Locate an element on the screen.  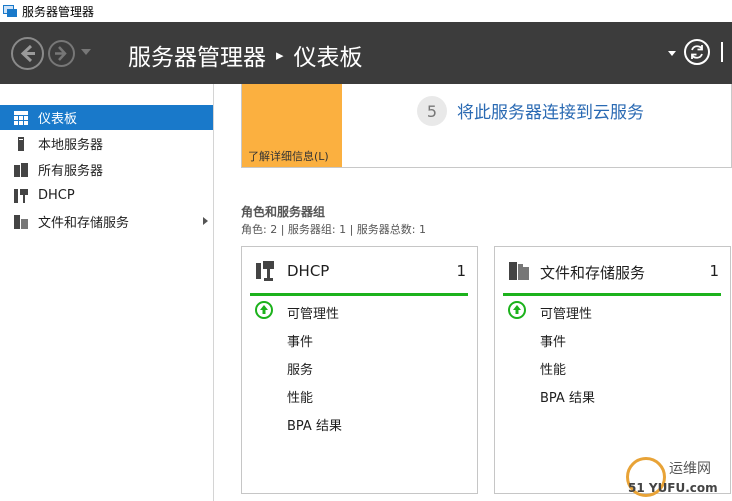
manage-menu-separator is located at coordinates (722, 52).